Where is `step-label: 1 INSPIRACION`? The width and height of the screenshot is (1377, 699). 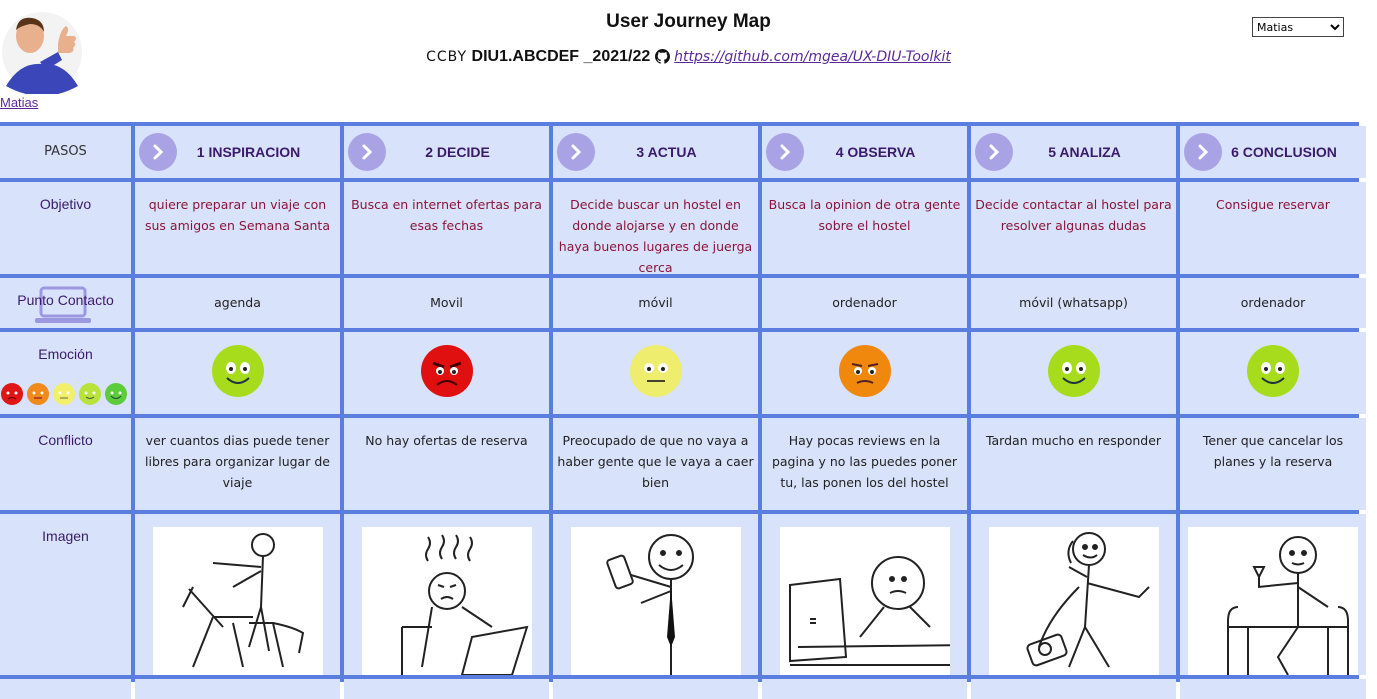 step-label: 1 INSPIRACION is located at coordinates (248, 152).